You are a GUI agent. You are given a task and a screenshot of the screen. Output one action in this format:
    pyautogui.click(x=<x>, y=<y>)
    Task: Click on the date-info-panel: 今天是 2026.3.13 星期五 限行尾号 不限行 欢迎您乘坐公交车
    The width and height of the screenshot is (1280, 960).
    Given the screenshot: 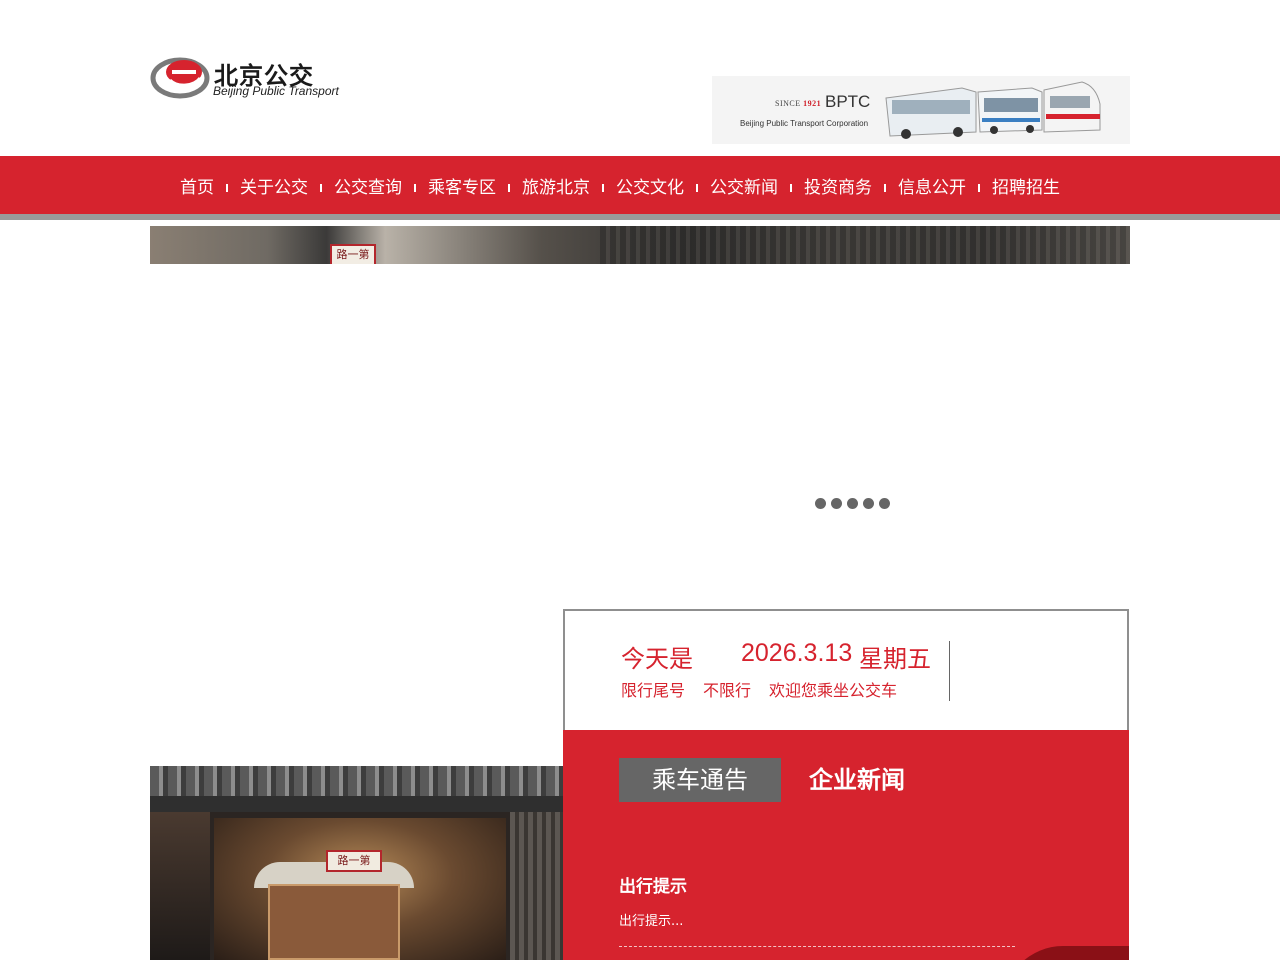 What is the action you would take?
    pyautogui.click(x=846, y=669)
    